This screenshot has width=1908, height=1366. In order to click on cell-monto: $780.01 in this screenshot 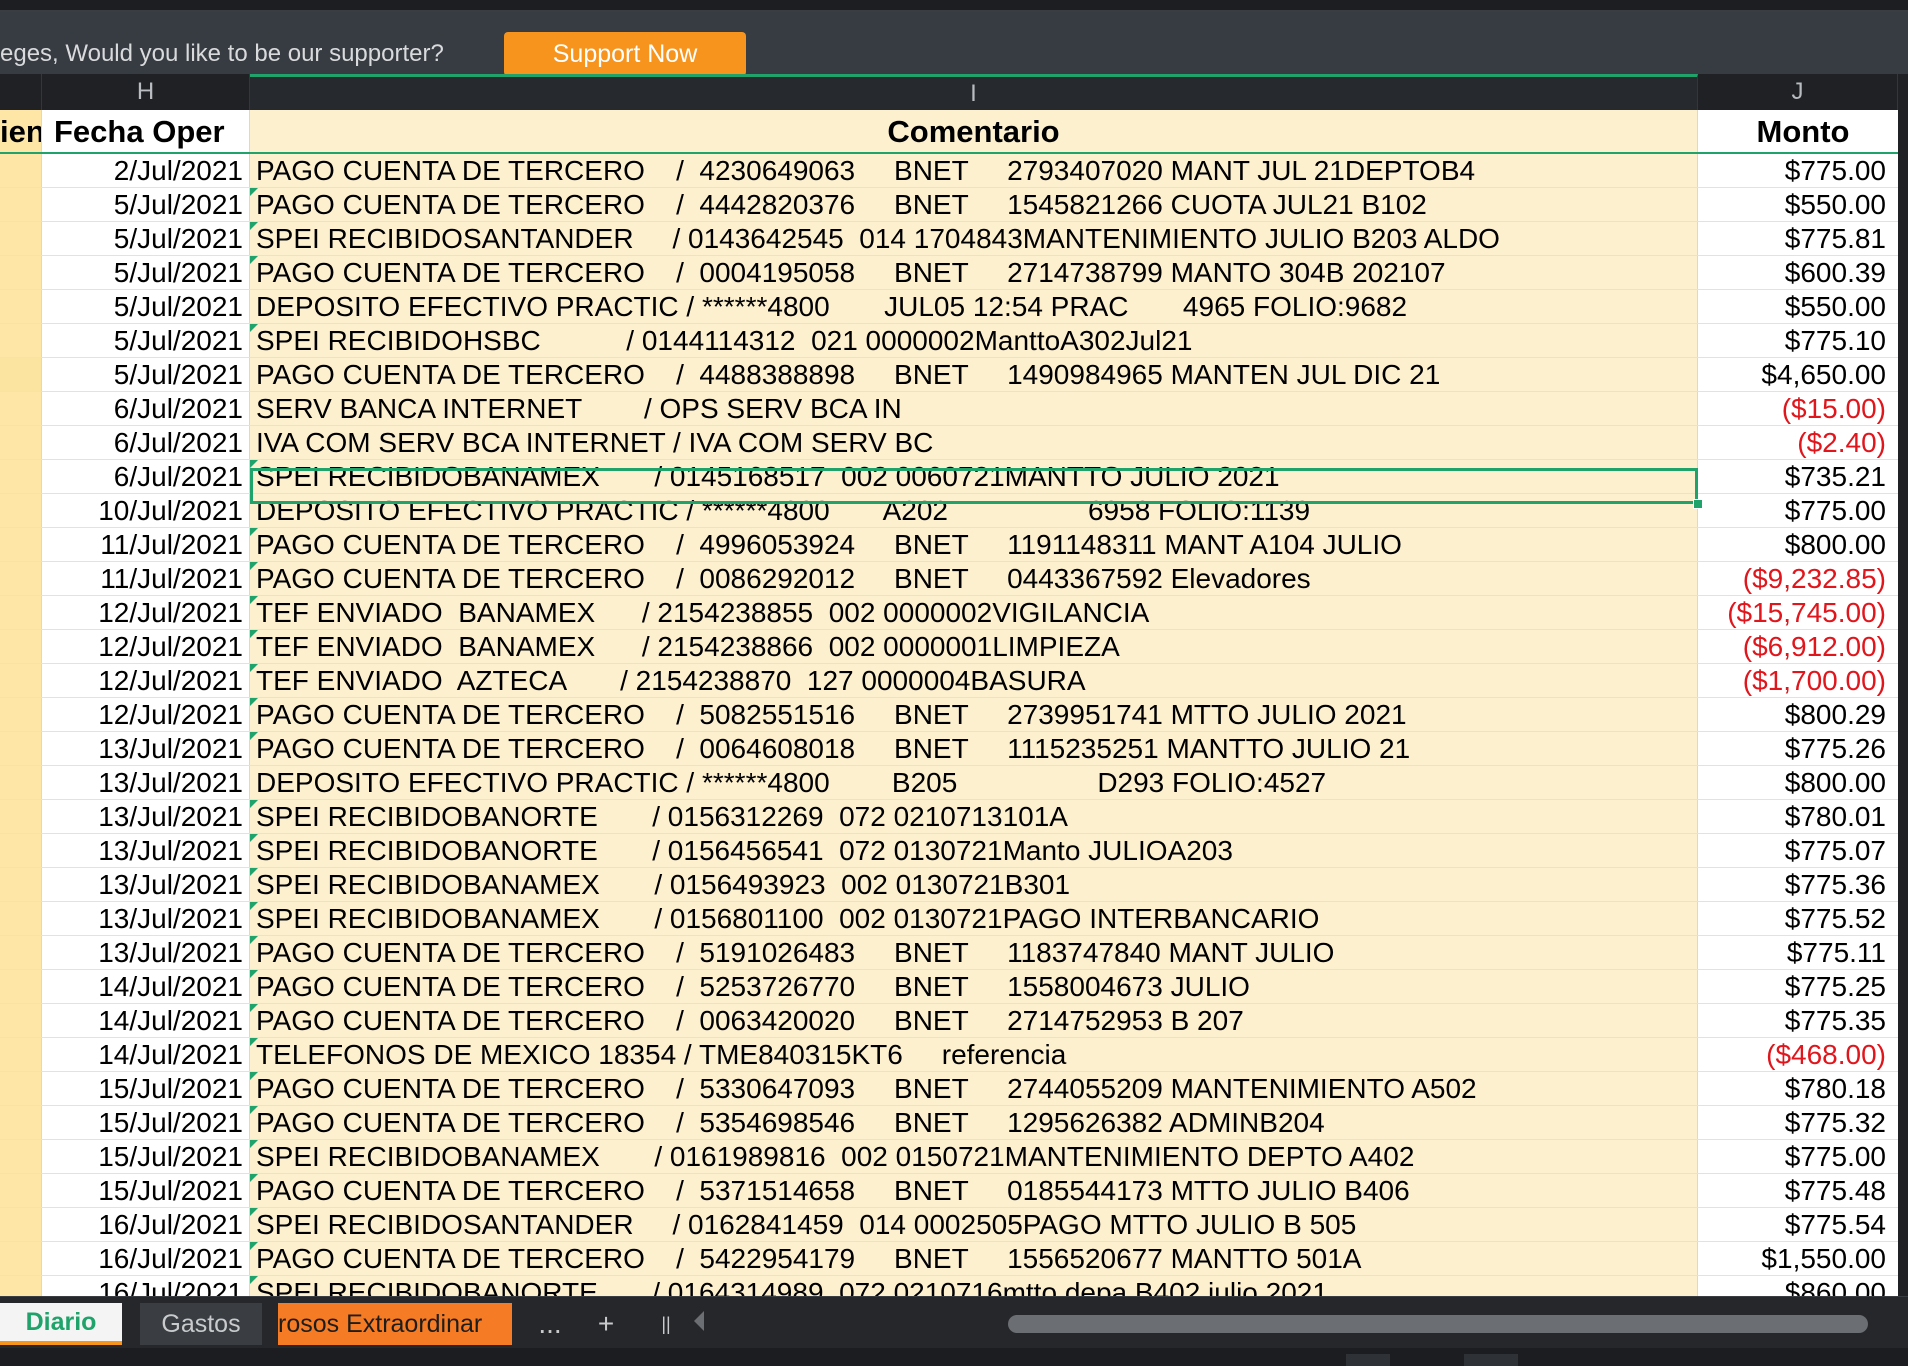, I will do `click(1803, 816)`.